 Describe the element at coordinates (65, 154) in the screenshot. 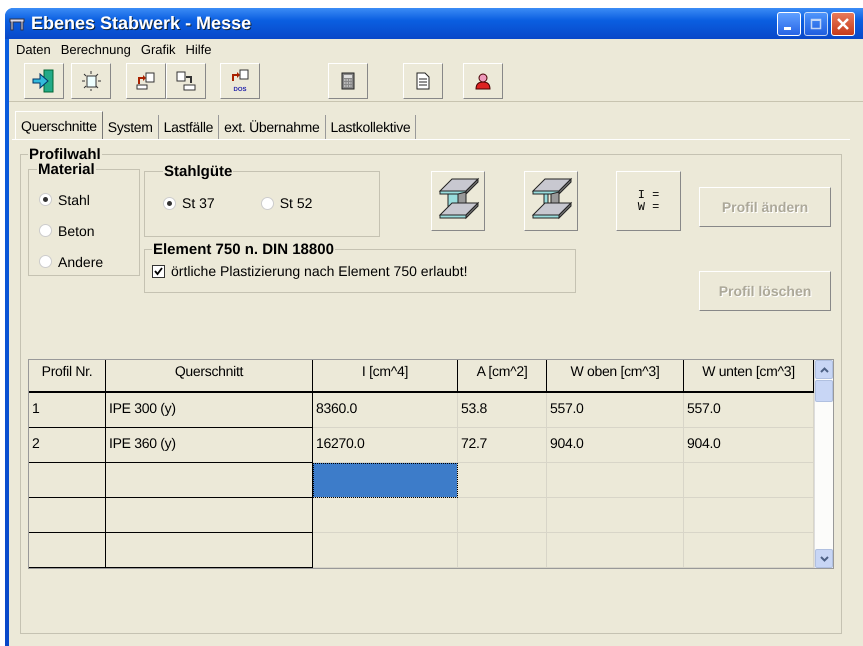

I see `group-title: Profilwahl` at that location.